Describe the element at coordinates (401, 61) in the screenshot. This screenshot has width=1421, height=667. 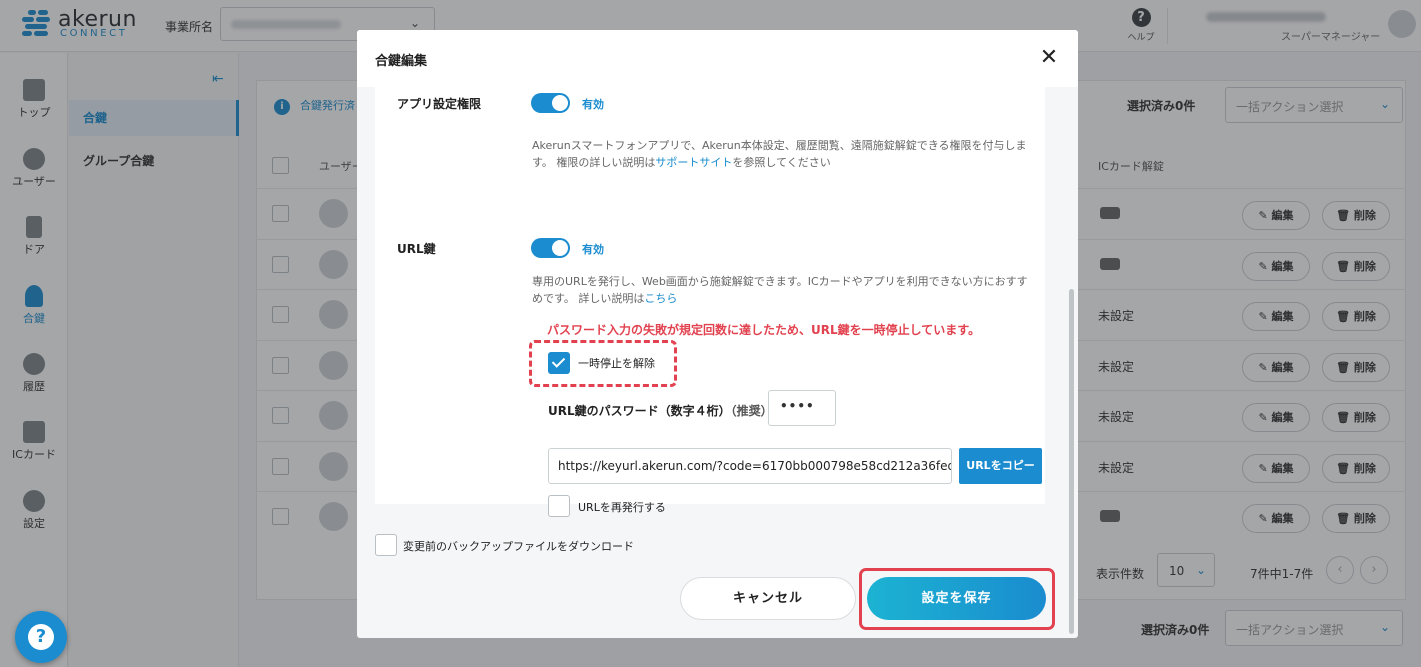
I see `modal-title: 合鍵編集` at that location.